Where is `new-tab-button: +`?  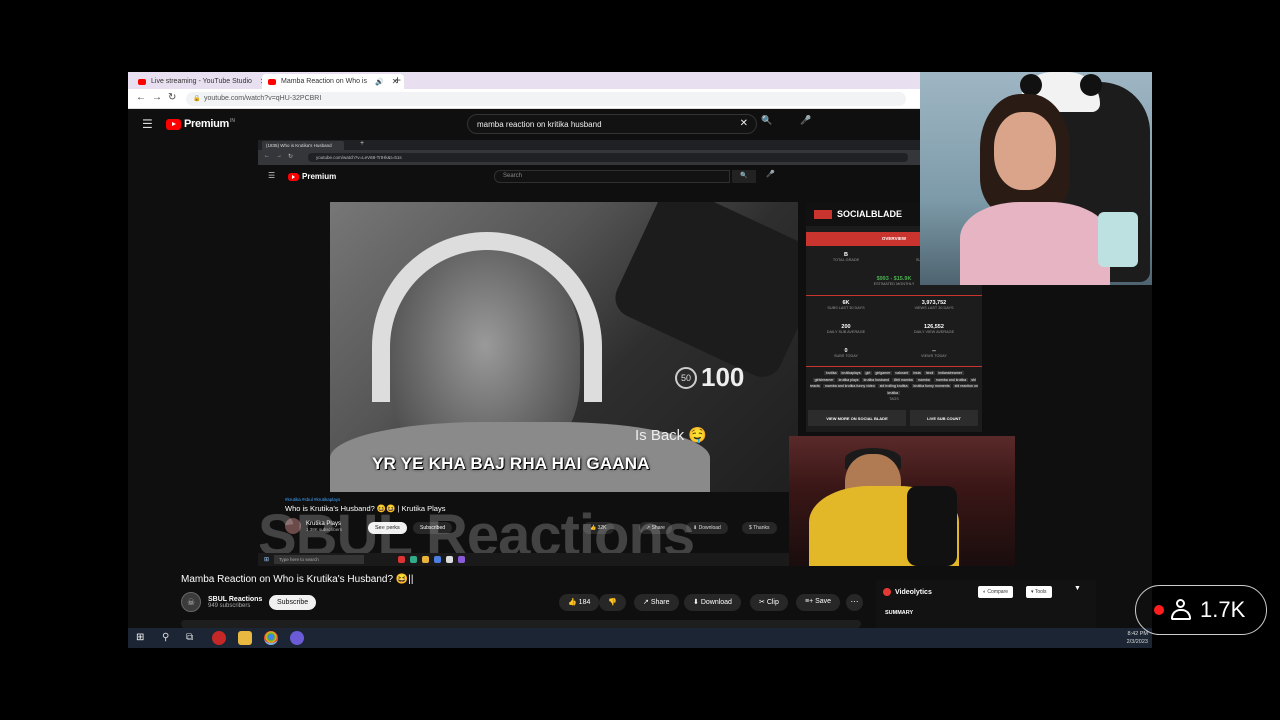
new-tab-button: + is located at coordinates (397, 80).